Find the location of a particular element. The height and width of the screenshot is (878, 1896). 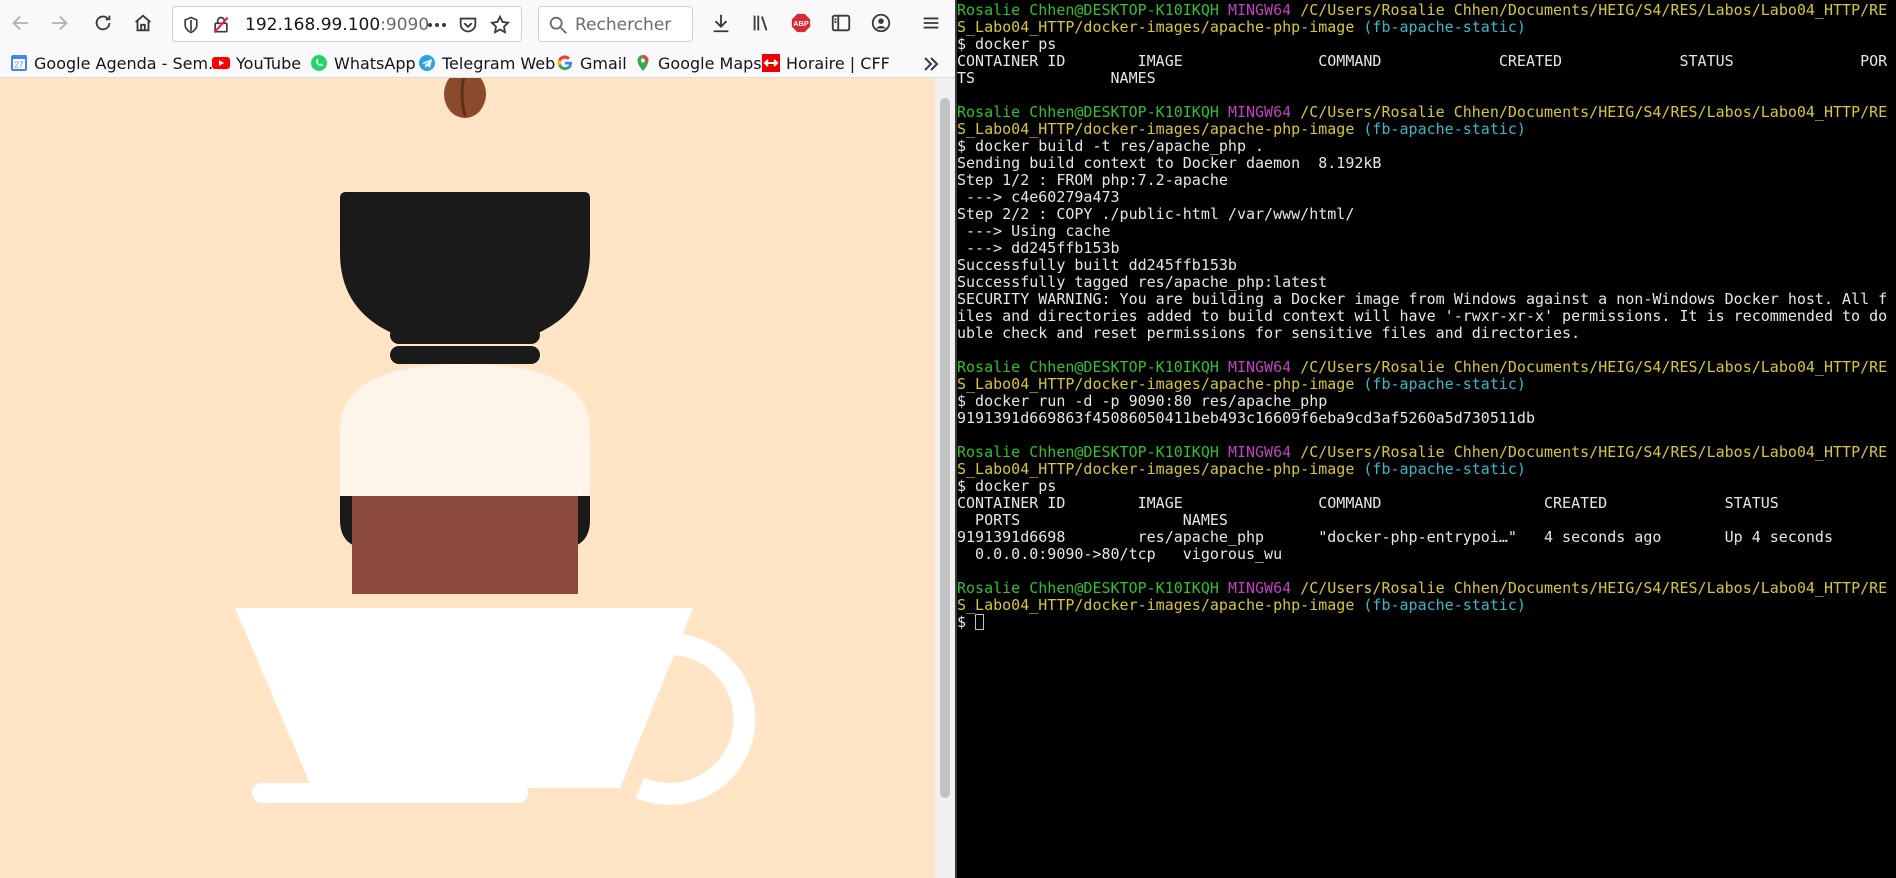

scrollbar-thumb is located at coordinates (945, 448).